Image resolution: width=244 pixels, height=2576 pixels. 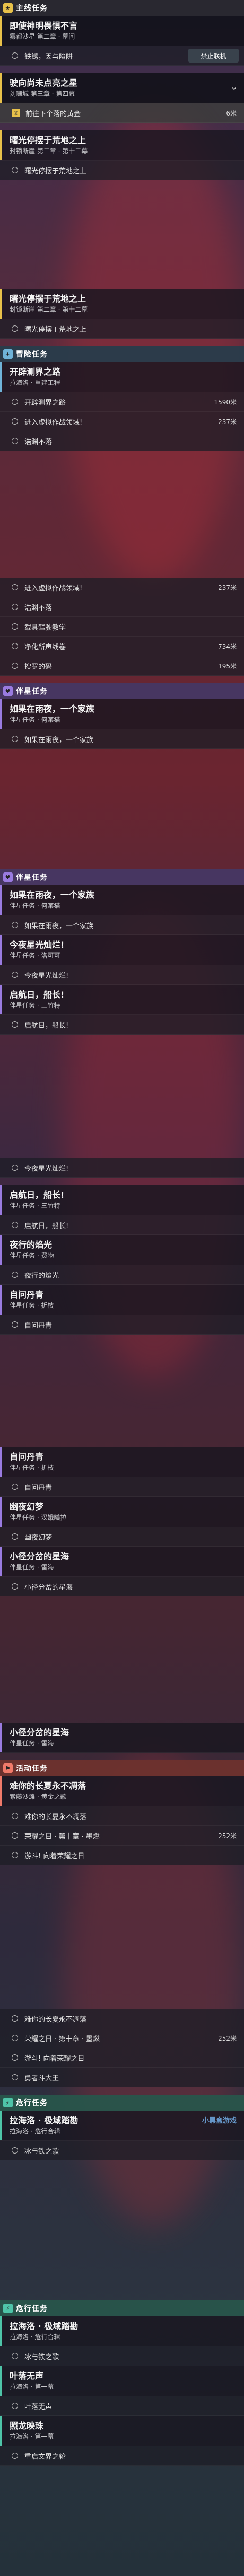 I want to click on quest-item: 今夜星光灿烂! 伴星任务 · 洛可可, so click(x=122, y=950).